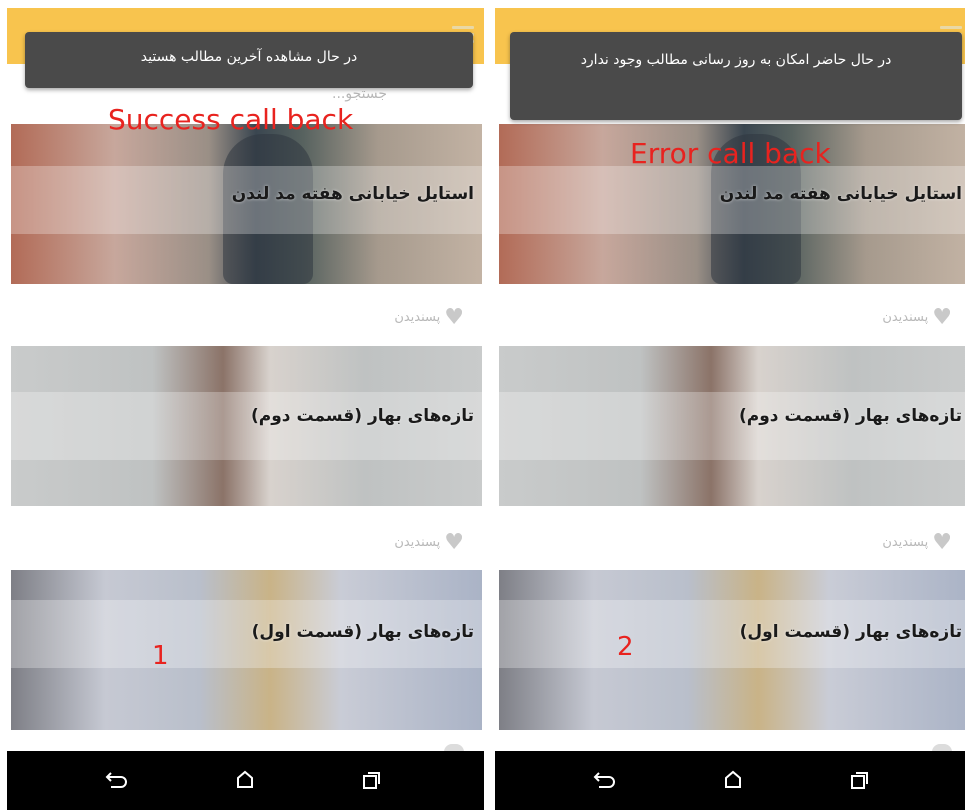 The width and height of the screenshot is (965, 810). I want to click on error-callback-label: Error call back, so click(730, 153).